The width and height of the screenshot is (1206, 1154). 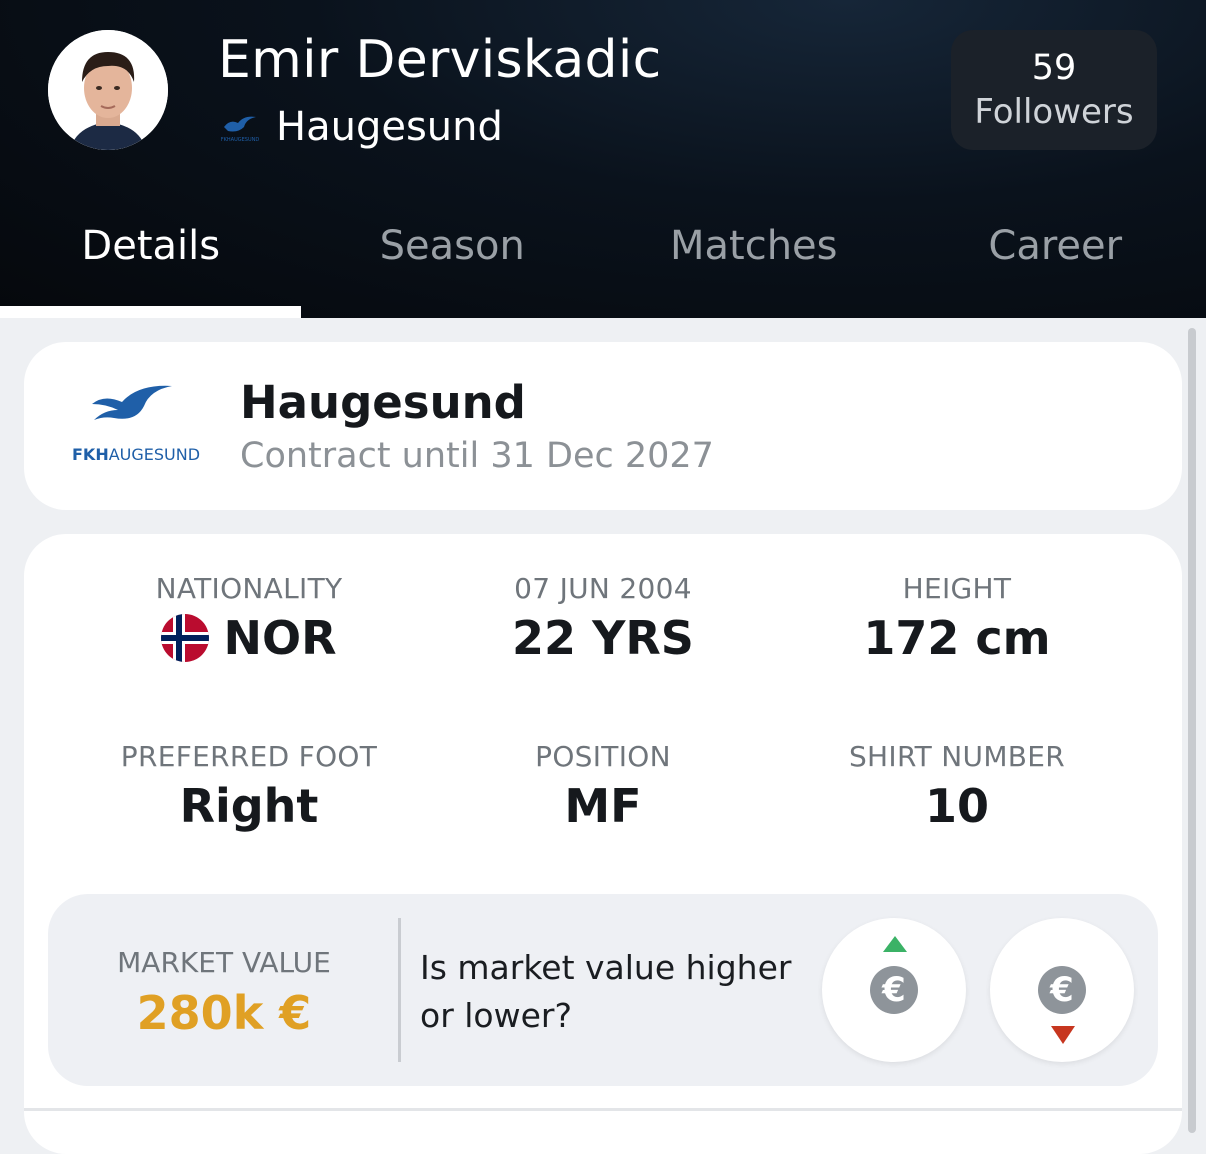 What do you see at coordinates (477, 456) in the screenshot?
I see `contract-info: Contract until 31 Dec 2027` at bounding box center [477, 456].